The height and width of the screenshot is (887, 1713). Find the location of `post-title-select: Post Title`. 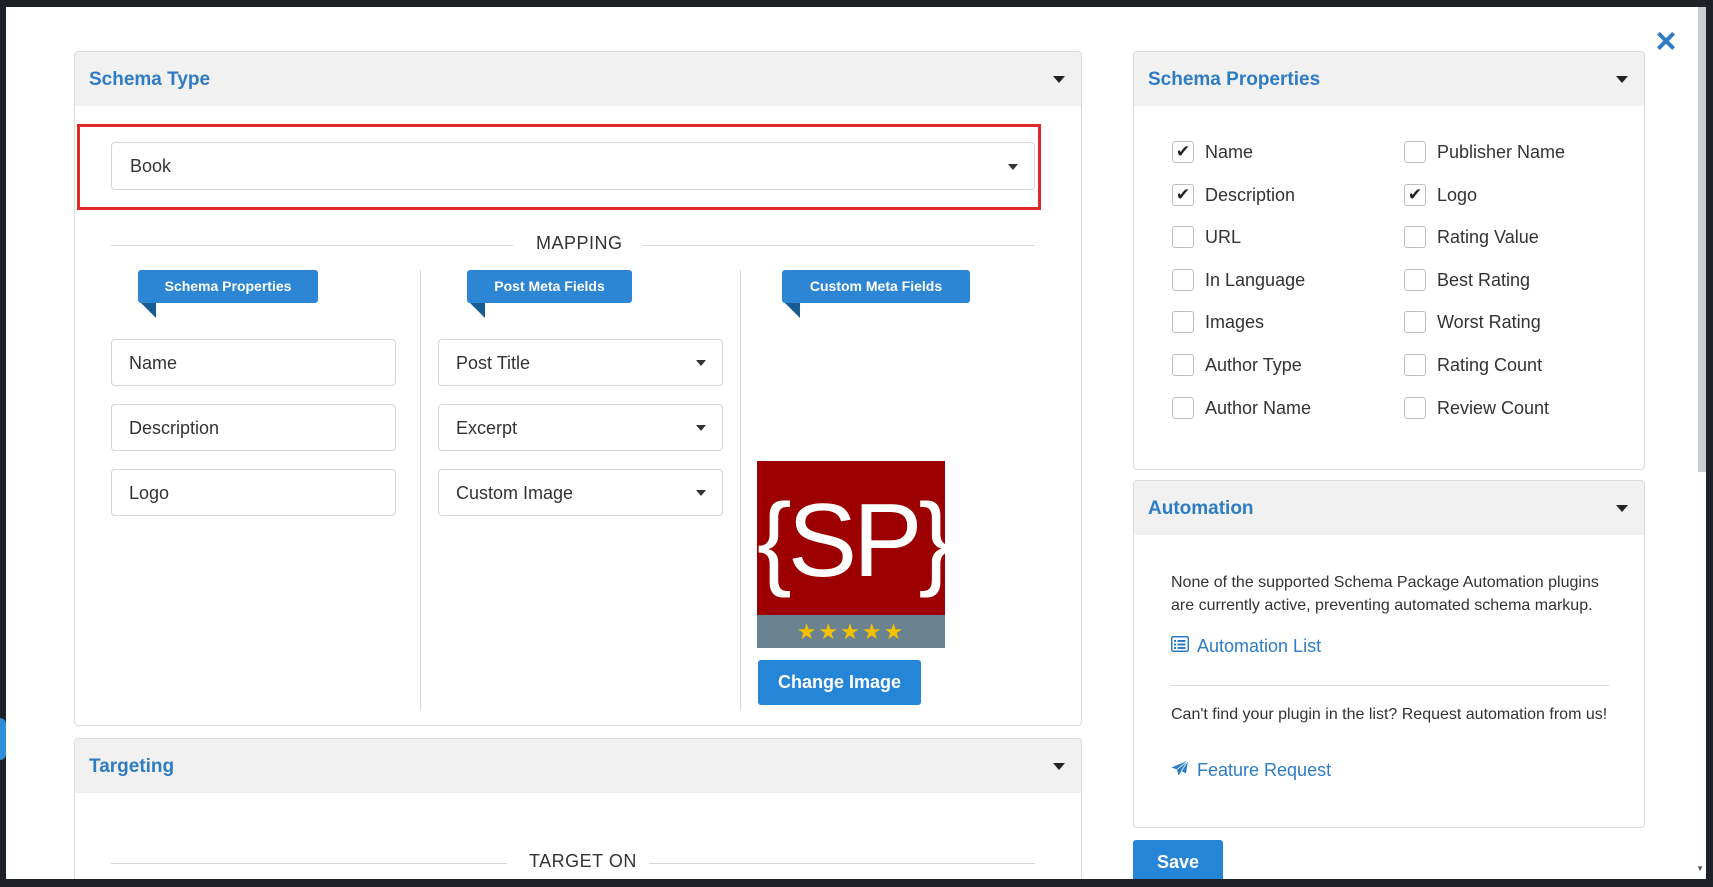

post-title-select: Post Title is located at coordinates (580, 362).